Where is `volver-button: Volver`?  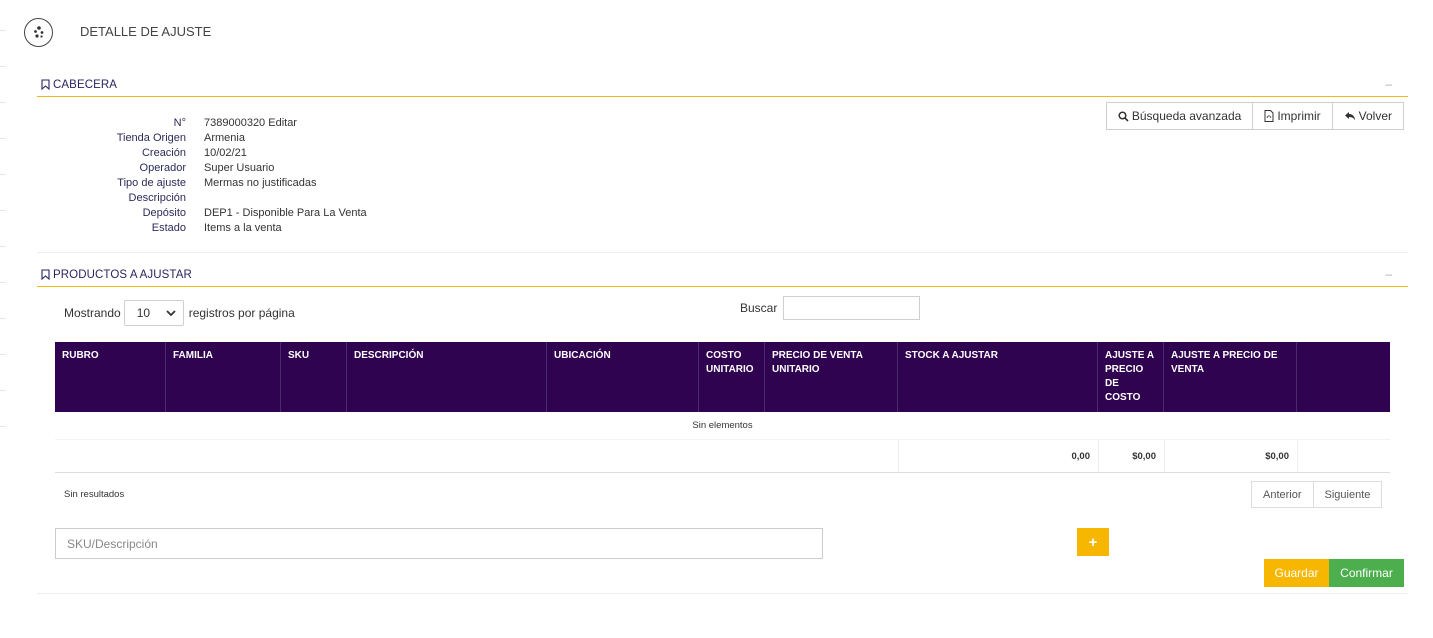
volver-button: Volver is located at coordinates (1367, 116).